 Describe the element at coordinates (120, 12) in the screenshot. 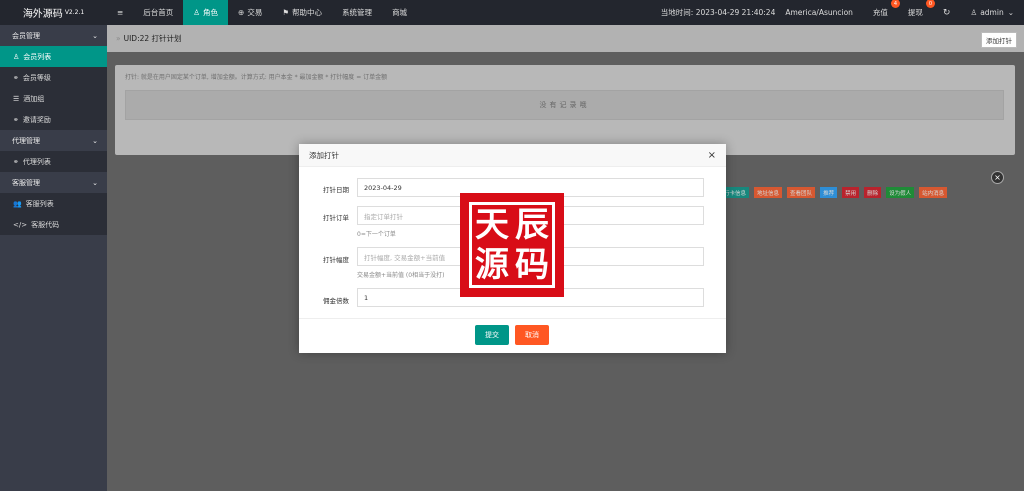

I see `menu-toggle-icon: ≡` at that location.